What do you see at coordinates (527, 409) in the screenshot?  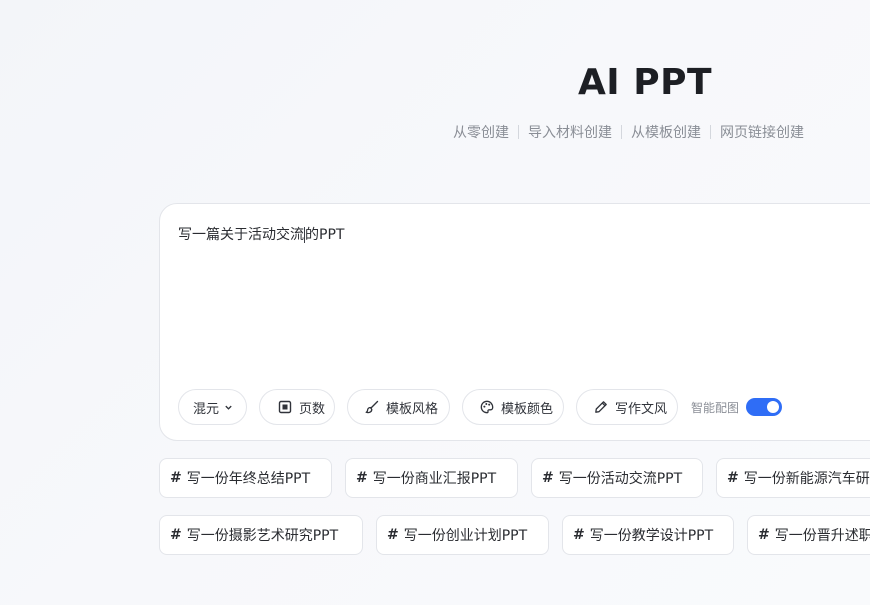 I see `template-color-label: 模板颜色` at bounding box center [527, 409].